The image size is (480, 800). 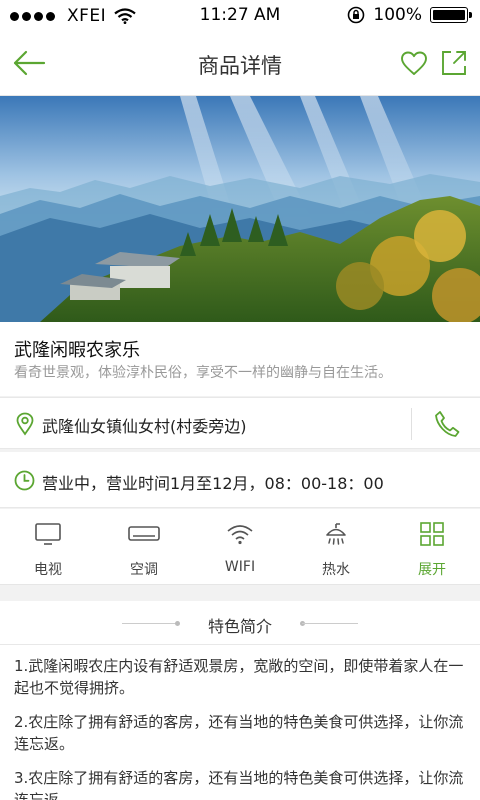 I want to click on wifi-icon, so click(x=240, y=535).